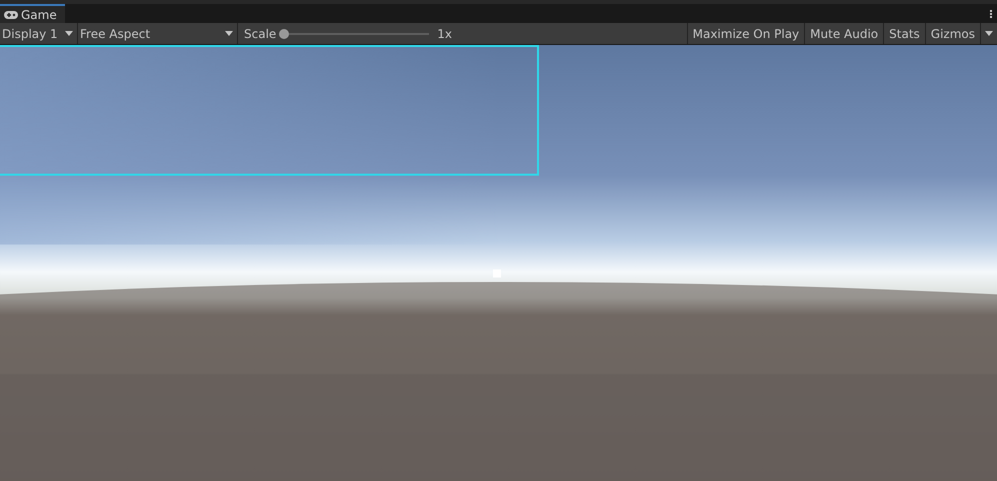  What do you see at coordinates (11, 14) in the screenshot?
I see `gamepad-icon` at bounding box center [11, 14].